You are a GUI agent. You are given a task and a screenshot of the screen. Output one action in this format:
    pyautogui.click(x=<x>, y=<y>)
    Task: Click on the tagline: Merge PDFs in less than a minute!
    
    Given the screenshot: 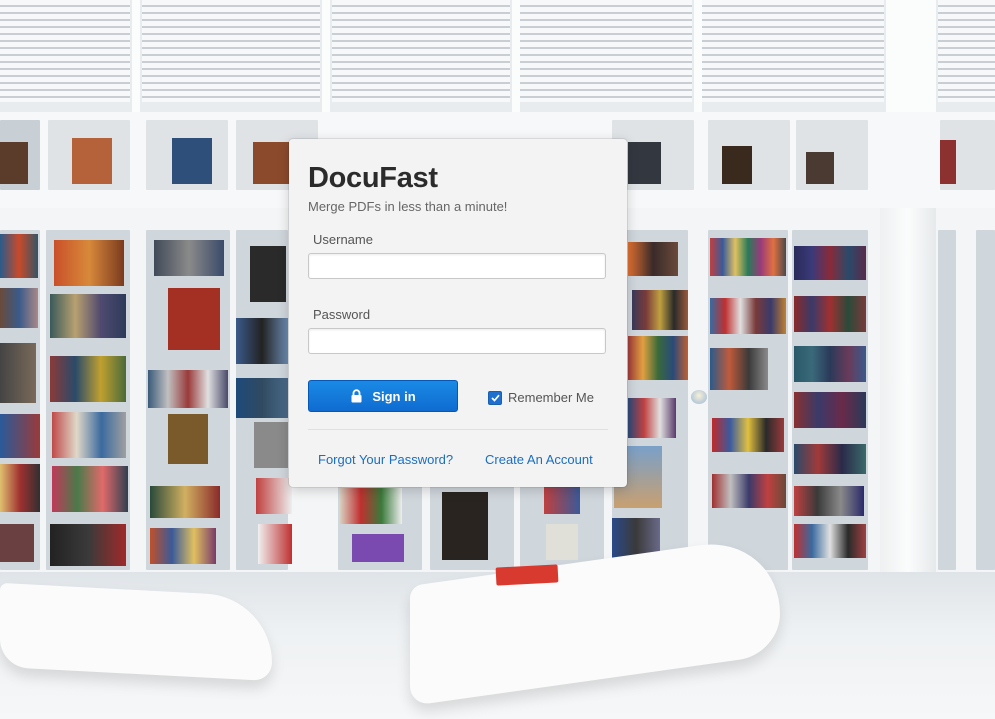 What is the action you would take?
    pyautogui.click(x=408, y=206)
    